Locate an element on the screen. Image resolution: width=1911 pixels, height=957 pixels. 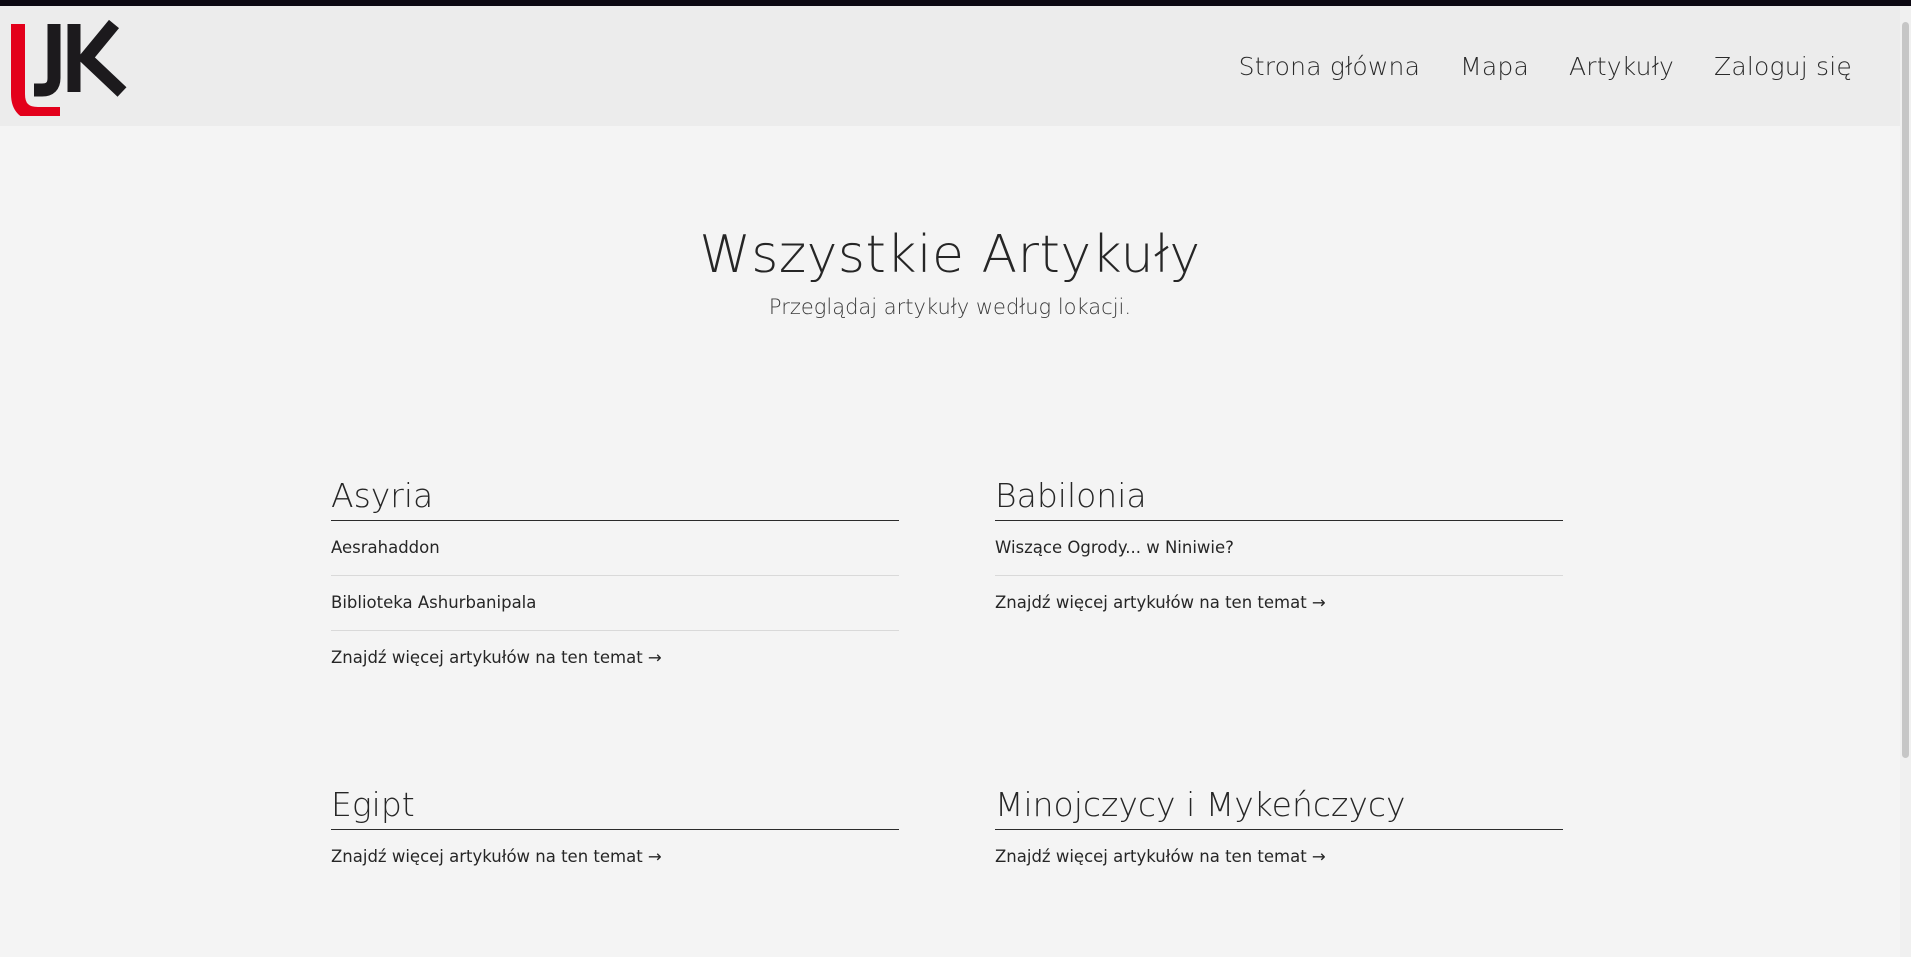
section-title: Minojczycy i Mykeńczycy is located at coordinates (1279, 806).